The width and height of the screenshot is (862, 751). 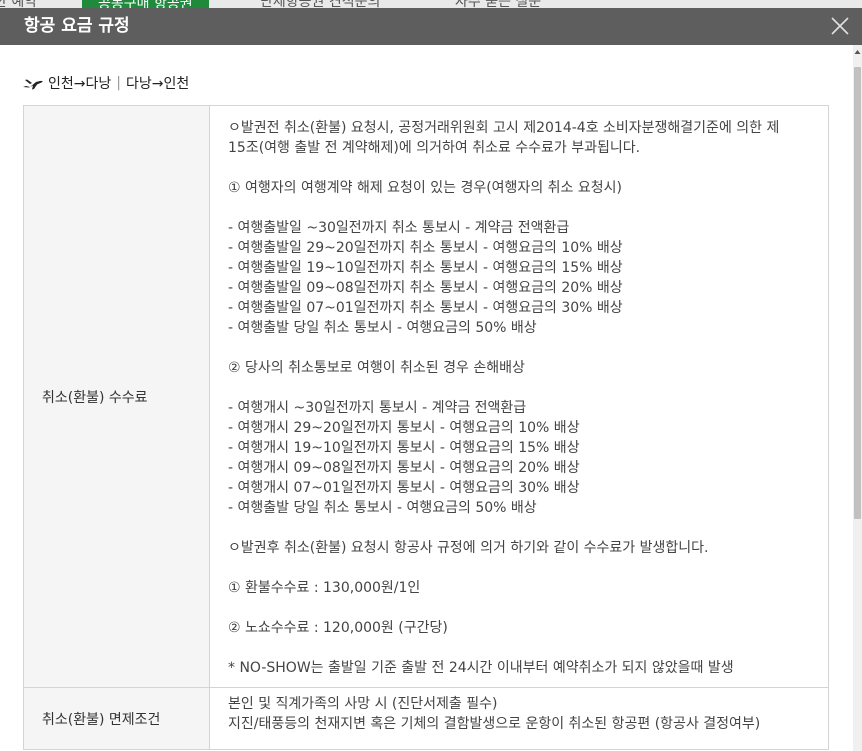 I want to click on background-tab: 단체항공권 견적문의, so click(x=320, y=4).